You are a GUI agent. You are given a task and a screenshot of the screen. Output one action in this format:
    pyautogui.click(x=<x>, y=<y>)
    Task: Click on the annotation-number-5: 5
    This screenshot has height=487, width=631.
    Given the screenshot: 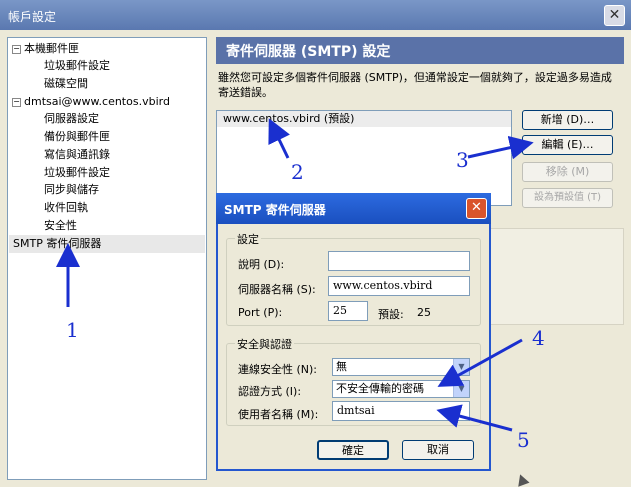 What is the action you would take?
    pyautogui.click(x=523, y=440)
    